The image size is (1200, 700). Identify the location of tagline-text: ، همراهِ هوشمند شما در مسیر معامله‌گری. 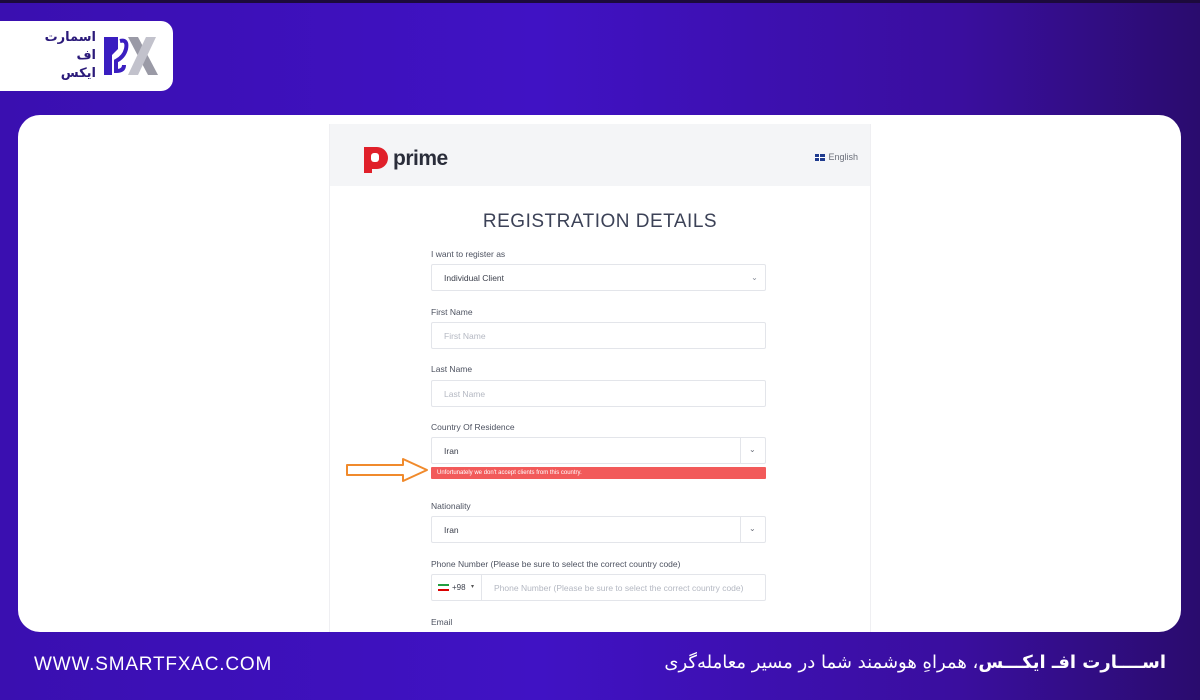
(821, 662).